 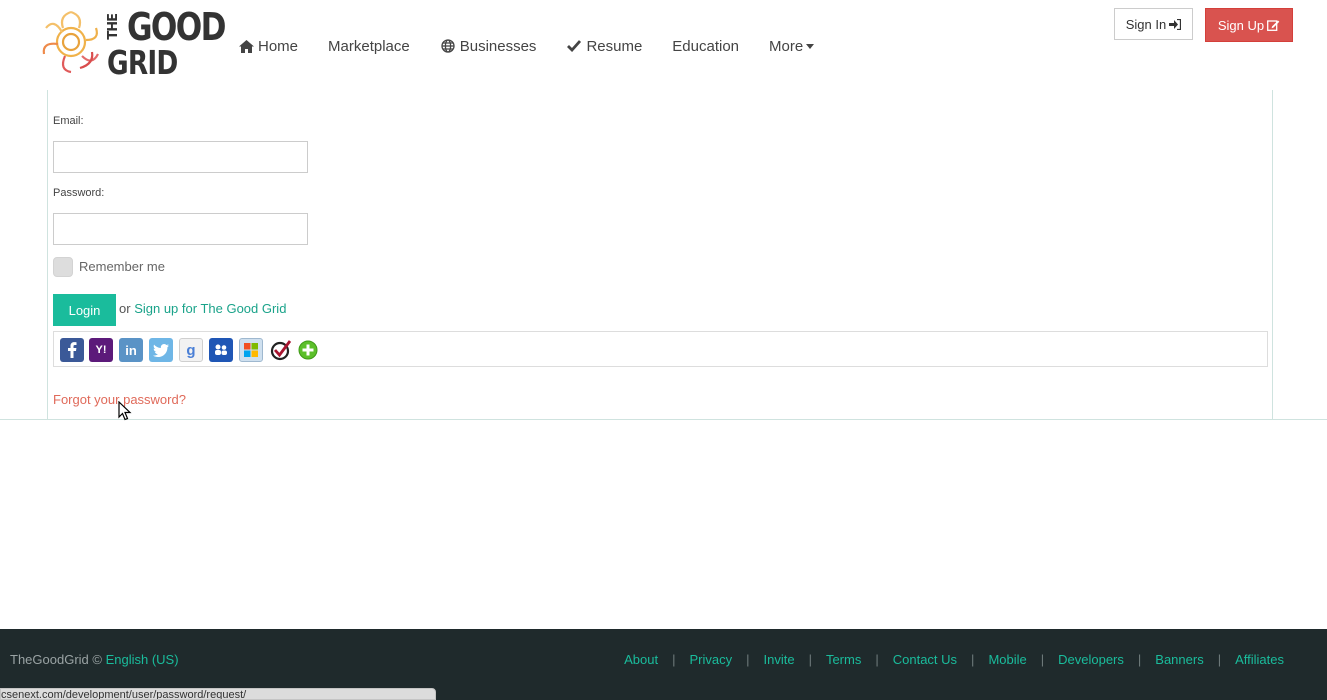 What do you see at coordinates (1179, 659) in the screenshot?
I see `footer-link-banners: Banners` at bounding box center [1179, 659].